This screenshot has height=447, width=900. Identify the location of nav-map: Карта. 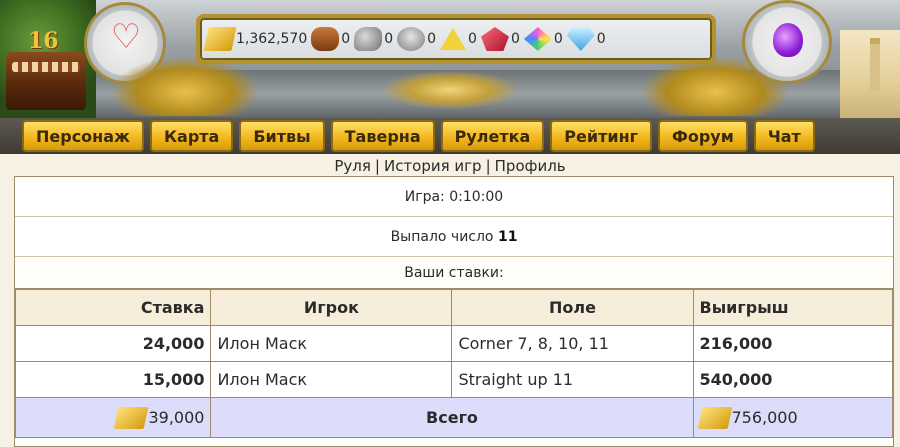
(191, 136).